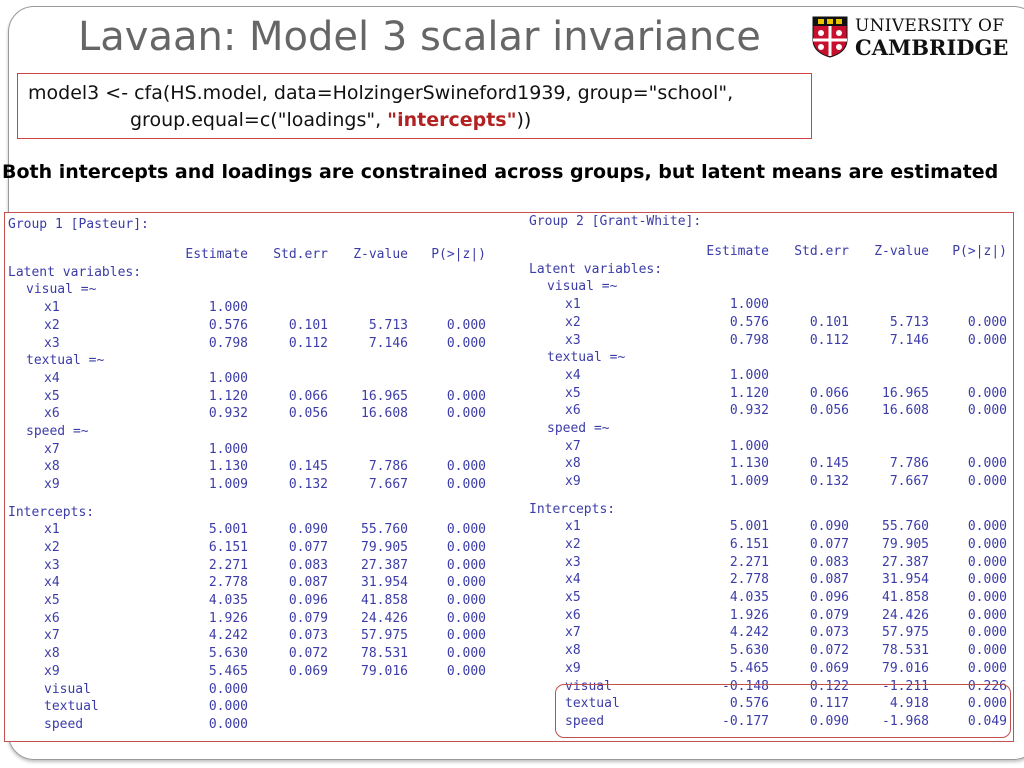 This screenshot has height=768, width=1024. What do you see at coordinates (52, 530) in the screenshot?
I see `intercept-label: x1` at bounding box center [52, 530].